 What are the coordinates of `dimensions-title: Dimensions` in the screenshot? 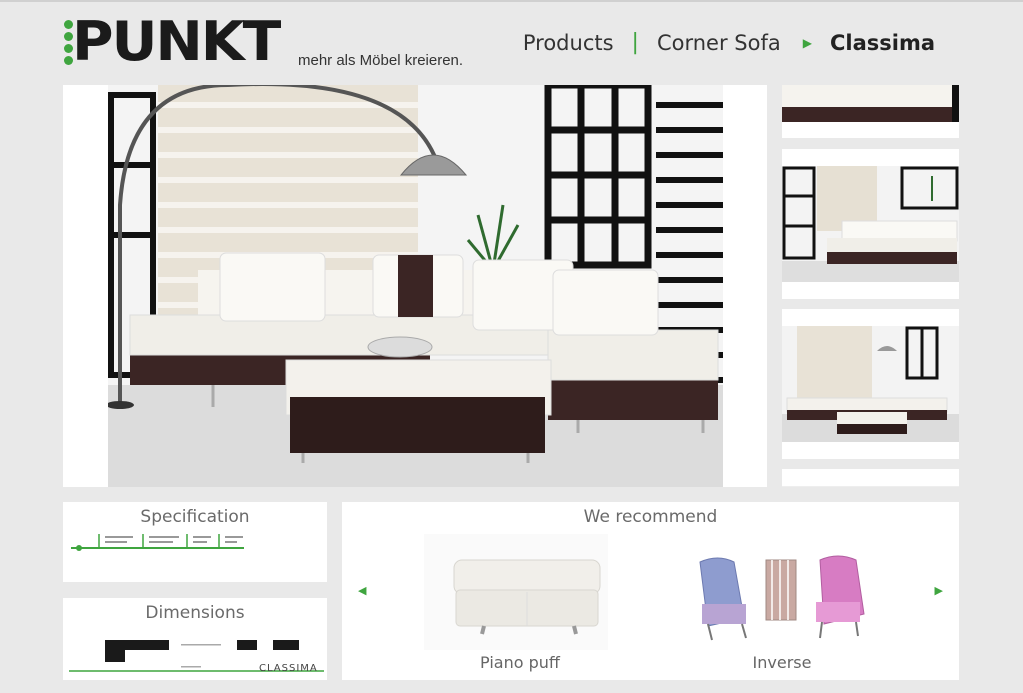 It's located at (195, 613).